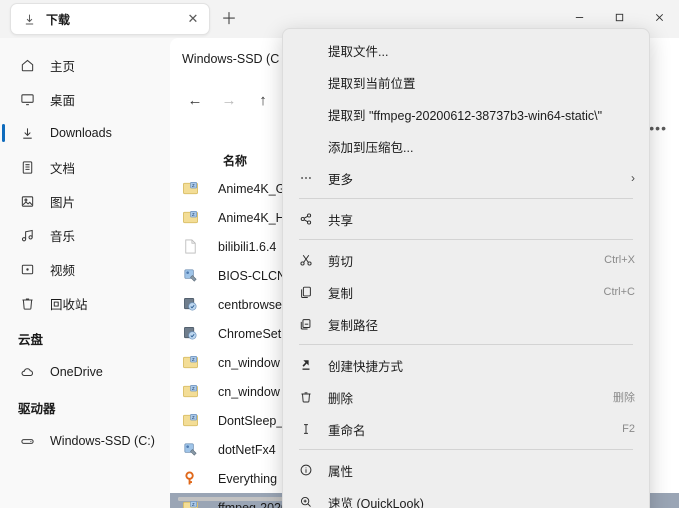 Image resolution: width=679 pixels, height=508 pixels. Describe the element at coordinates (466, 82) in the screenshot. I see `menu-item-extract-here: 提取到当前位置` at that location.